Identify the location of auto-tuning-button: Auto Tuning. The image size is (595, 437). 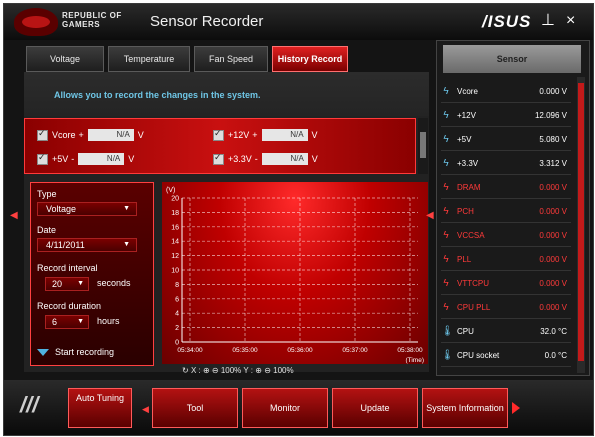
(100, 408).